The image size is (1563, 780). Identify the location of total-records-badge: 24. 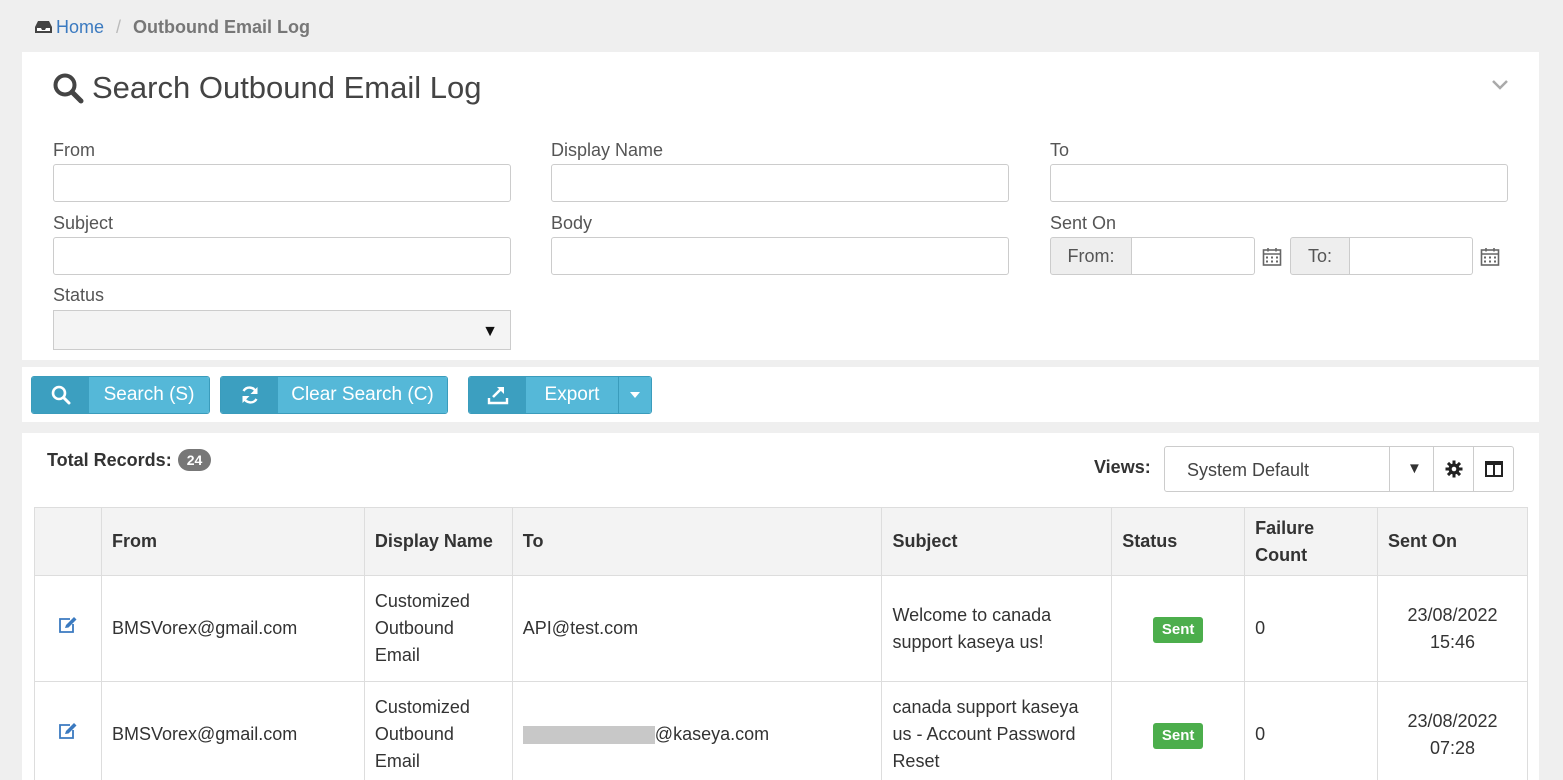
(194, 460).